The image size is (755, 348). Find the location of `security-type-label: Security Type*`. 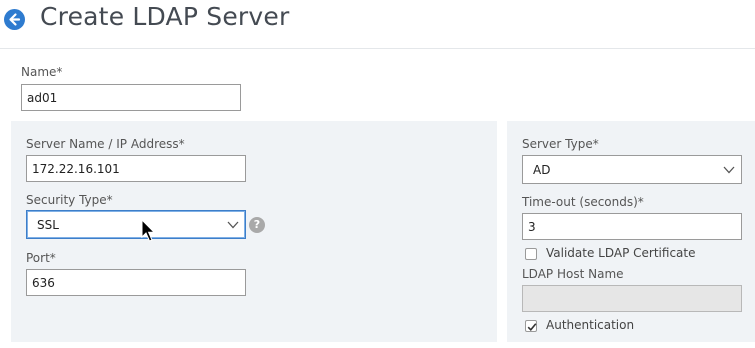

security-type-label: Security Type* is located at coordinates (69, 200).